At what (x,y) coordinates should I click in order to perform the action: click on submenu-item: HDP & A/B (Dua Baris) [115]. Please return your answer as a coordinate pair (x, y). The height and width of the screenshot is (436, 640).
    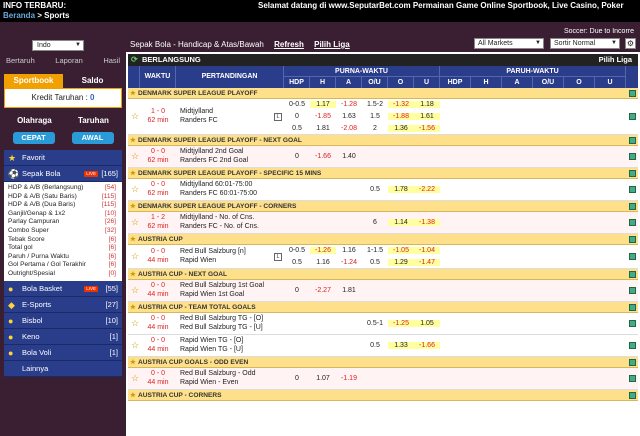
    Looking at the image, I should click on (63, 205).